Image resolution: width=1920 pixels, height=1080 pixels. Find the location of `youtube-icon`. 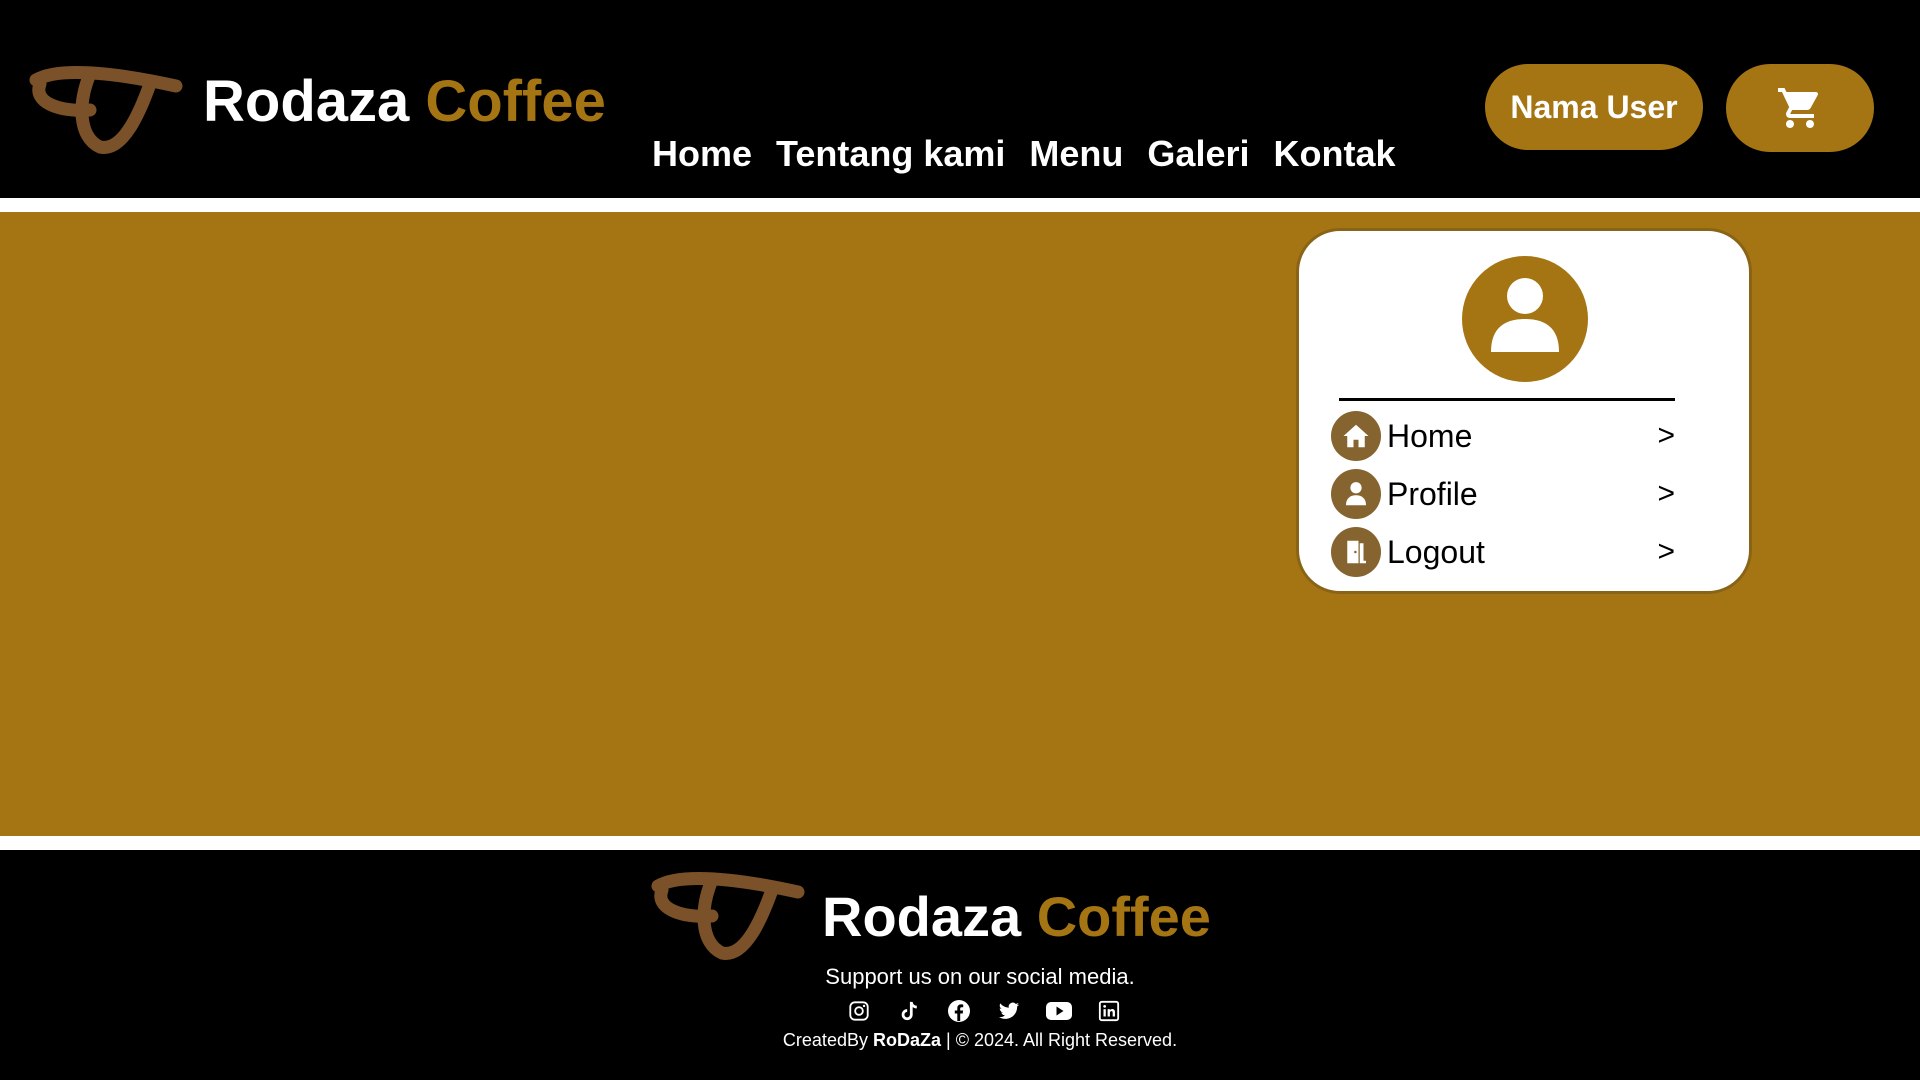

youtube-icon is located at coordinates (1059, 1011).